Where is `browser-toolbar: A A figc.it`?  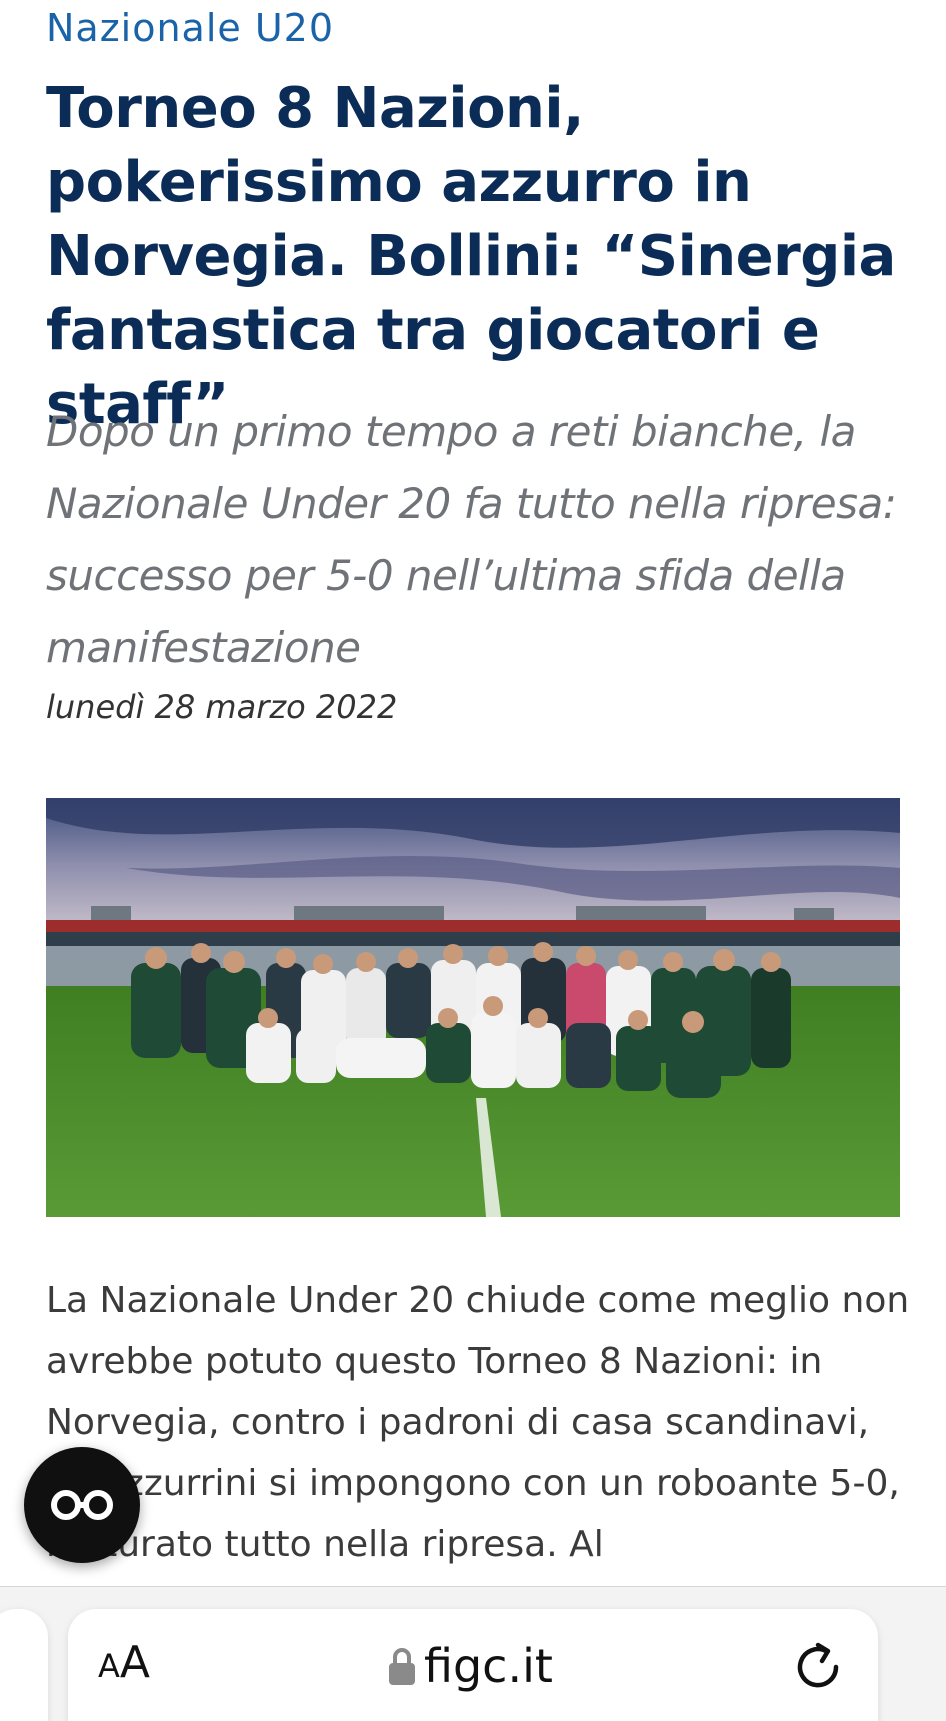 browser-toolbar: A A figc.it is located at coordinates (473, 1653).